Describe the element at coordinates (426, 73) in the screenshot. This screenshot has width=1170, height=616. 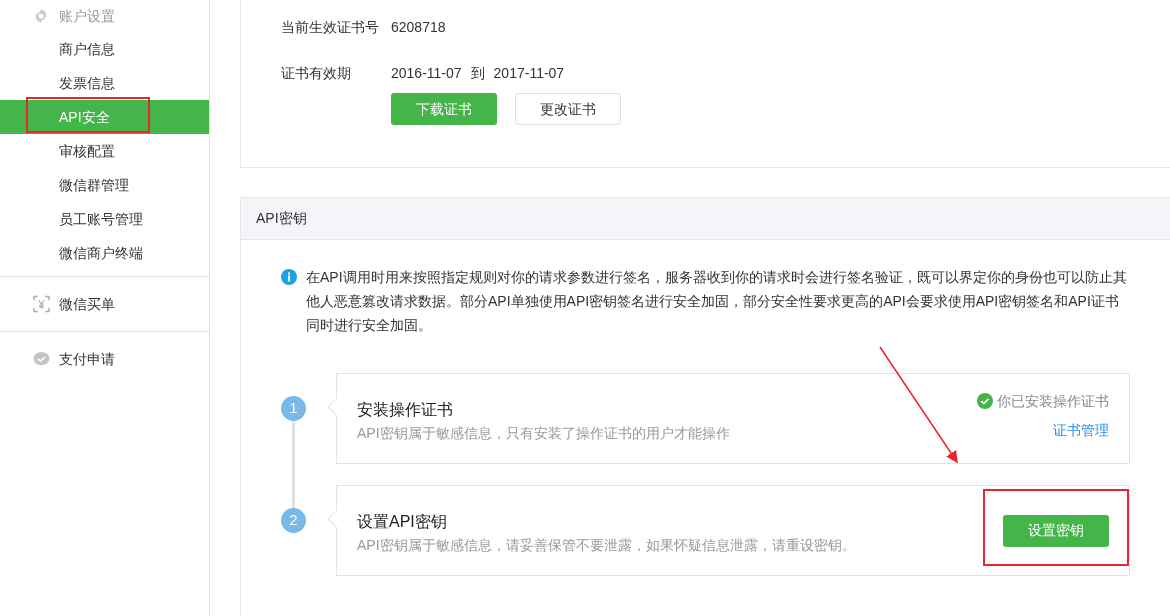
I see `field-value: 2016-11-07` at that location.